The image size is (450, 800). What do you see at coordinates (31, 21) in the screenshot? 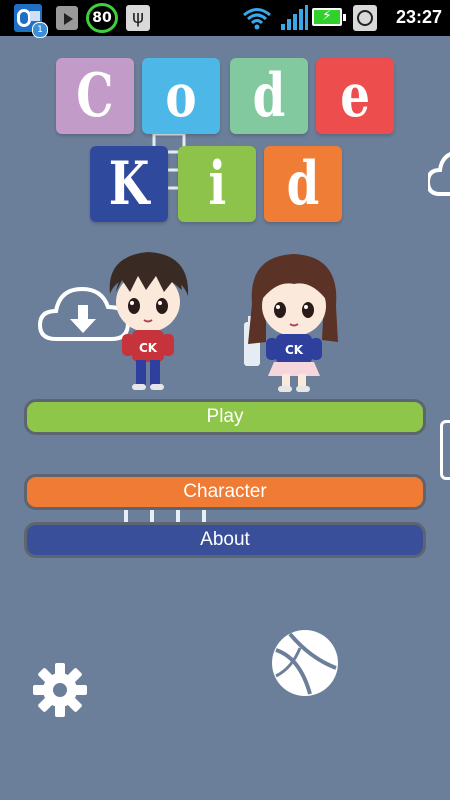
I see `outlook-icon: 1` at bounding box center [31, 21].